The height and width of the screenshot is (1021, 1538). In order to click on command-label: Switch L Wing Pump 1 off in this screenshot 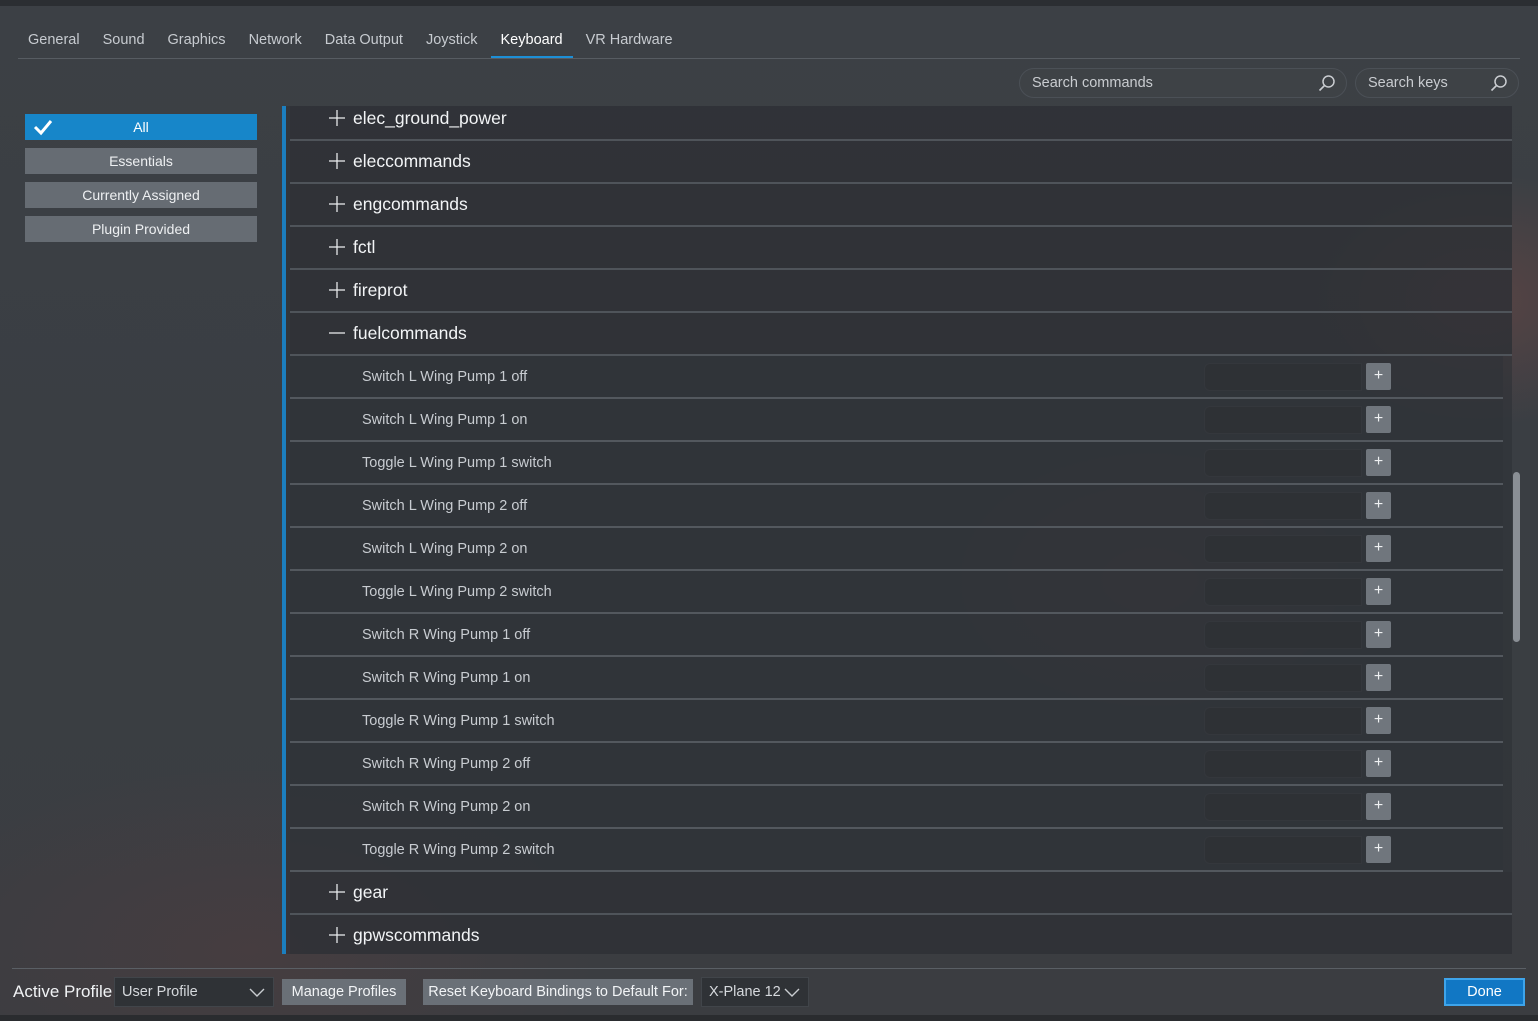, I will do `click(445, 377)`.